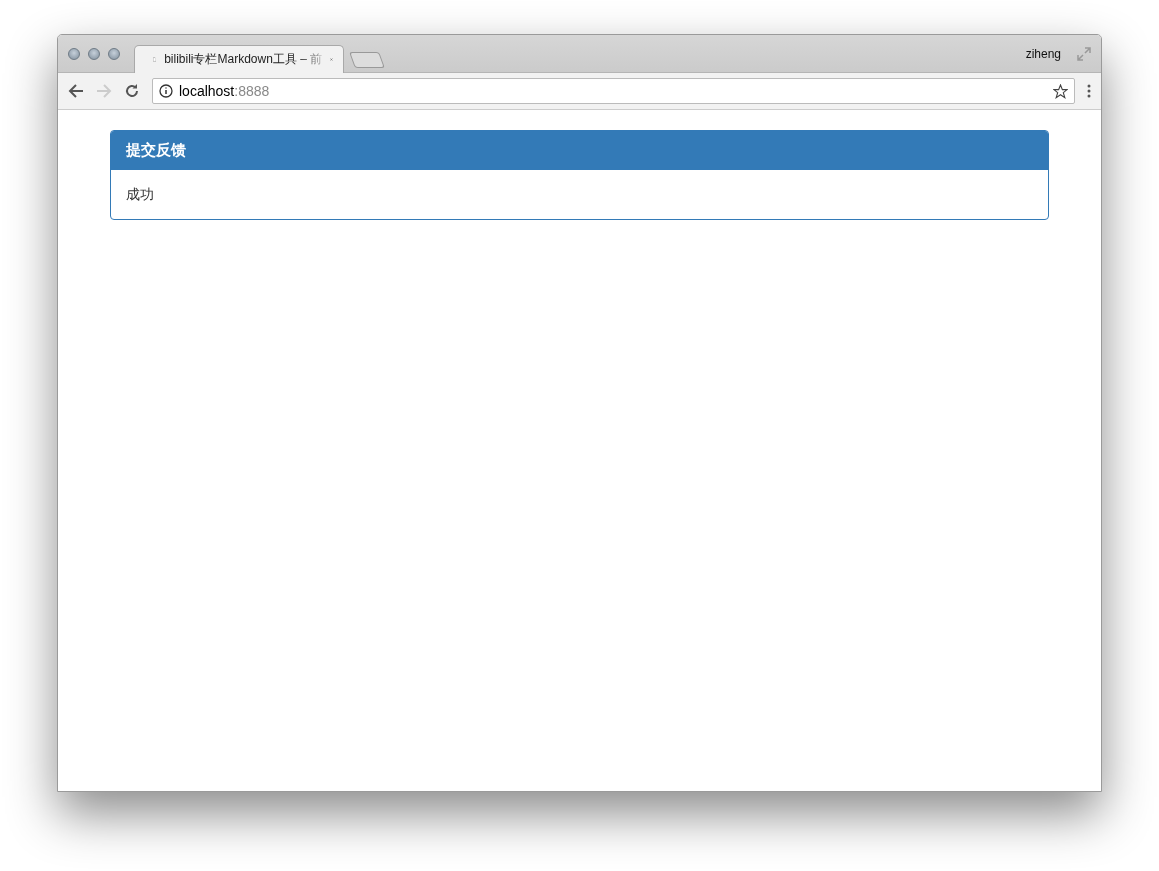 The height and width of the screenshot is (871, 1159). I want to click on menu-icon, so click(1089, 91).